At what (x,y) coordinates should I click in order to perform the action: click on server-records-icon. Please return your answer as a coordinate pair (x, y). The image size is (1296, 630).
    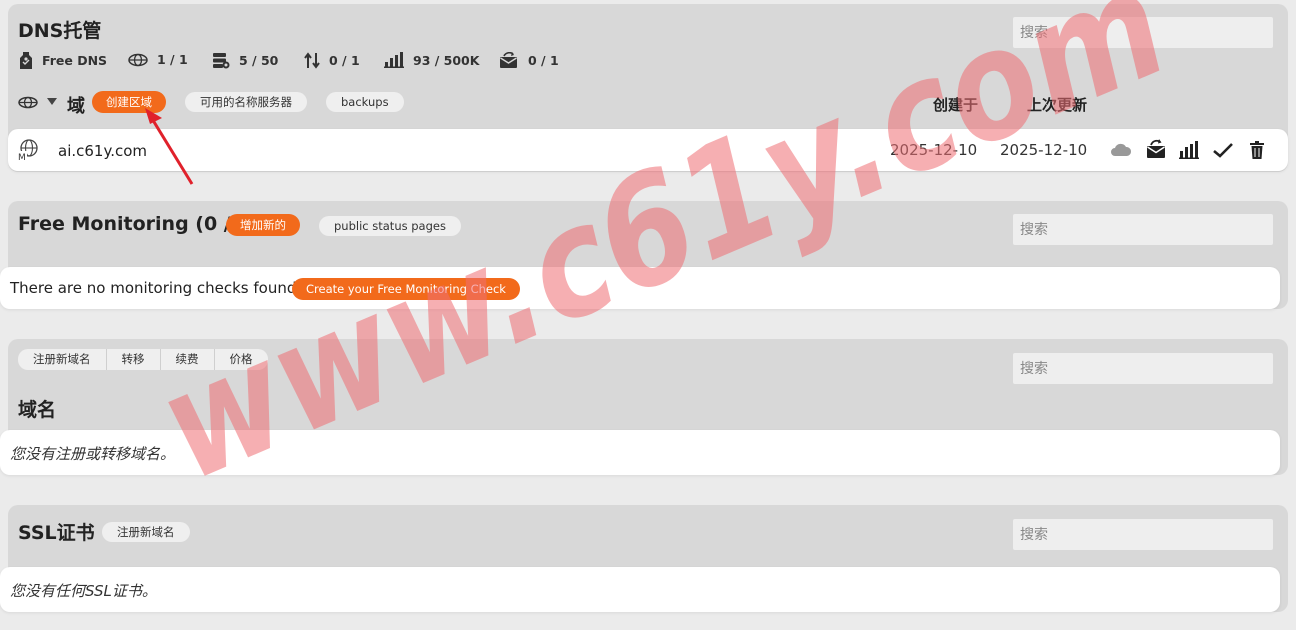
    Looking at the image, I should click on (221, 61).